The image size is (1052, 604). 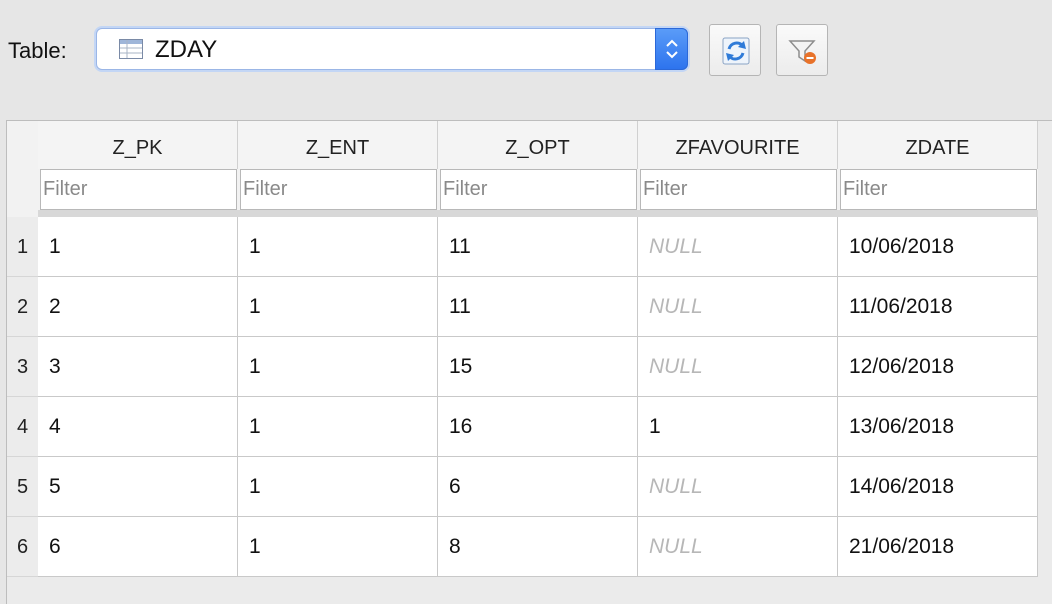 I want to click on cell-z-opt: 8, so click(x=538, y=547).